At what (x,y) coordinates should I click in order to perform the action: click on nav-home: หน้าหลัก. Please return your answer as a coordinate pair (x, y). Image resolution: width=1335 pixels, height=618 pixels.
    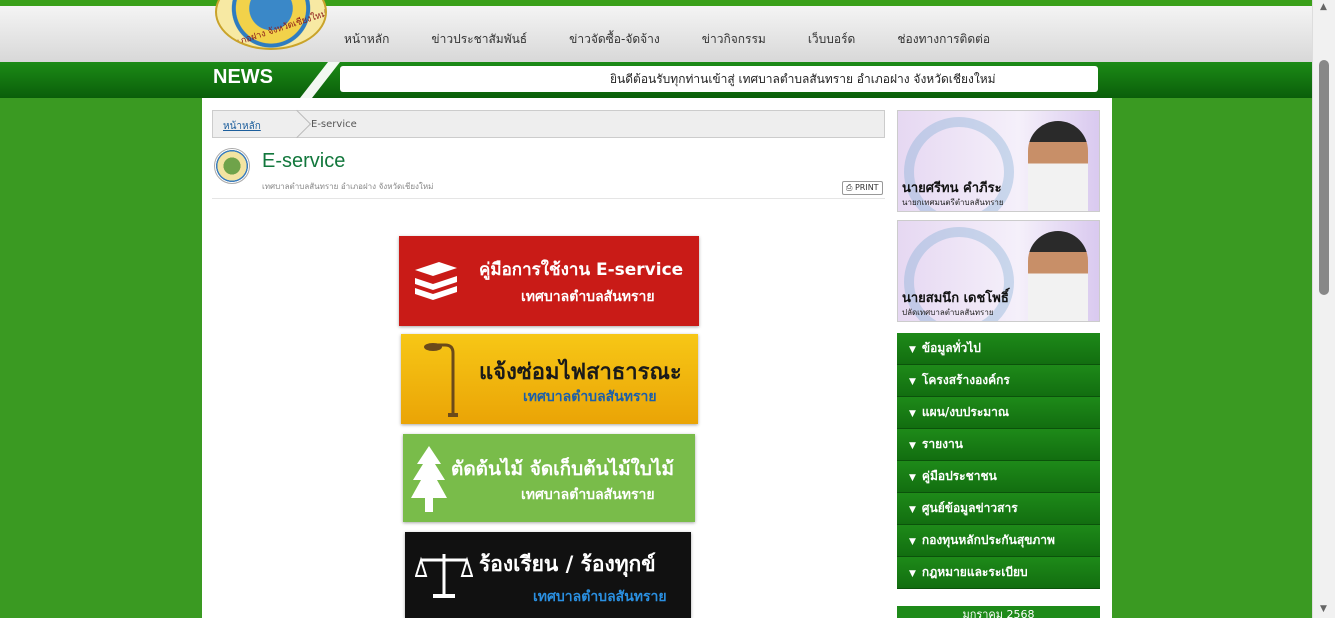
    Looking at the image, I should click on (366, 39).